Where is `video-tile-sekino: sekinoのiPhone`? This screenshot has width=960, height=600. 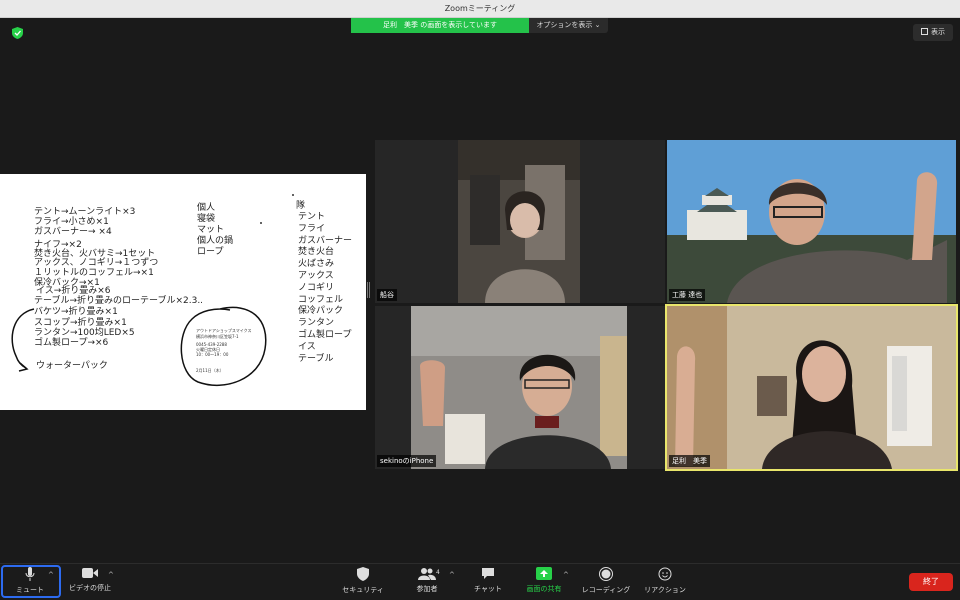 video-tile-sekino: sekinoのiPhone is located at coordinates (520, 387).